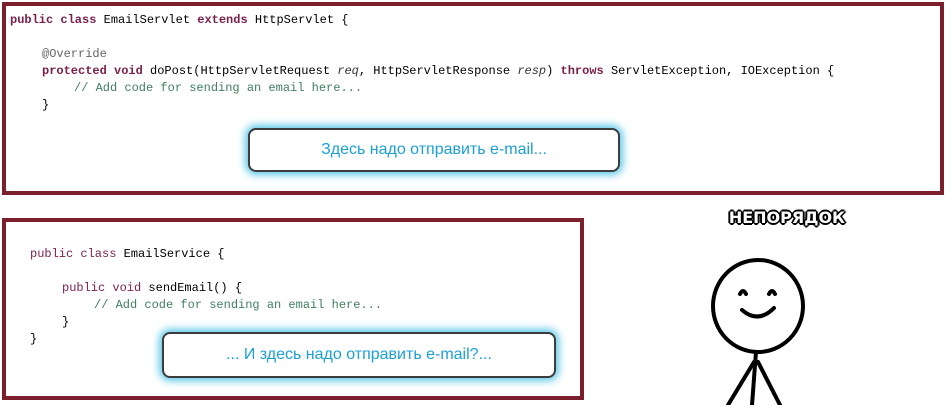 Image resolution: width=946 pixels, height=405 pixels. I want to click on annotation: @Override, so click(74, 54).